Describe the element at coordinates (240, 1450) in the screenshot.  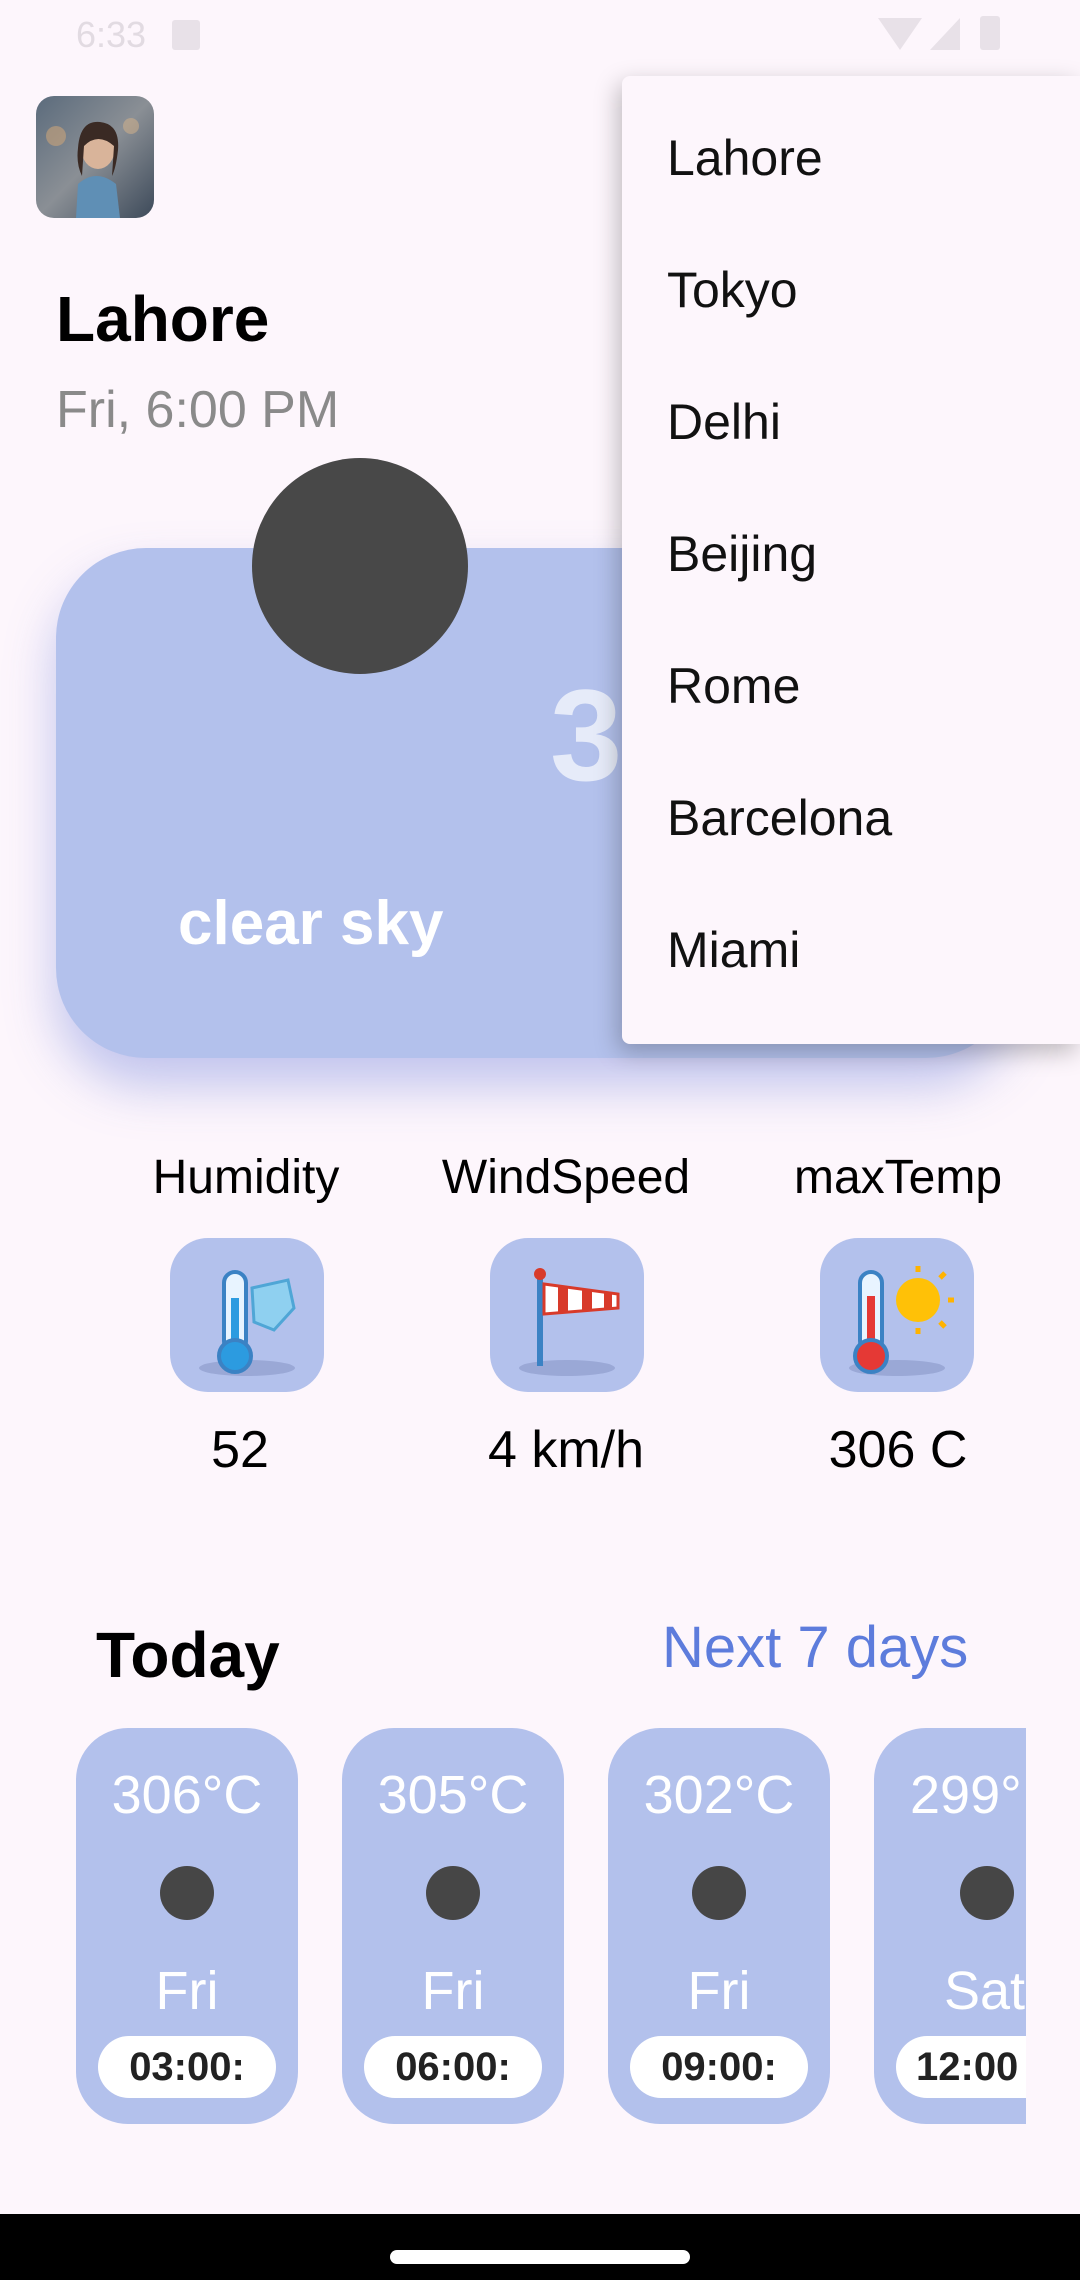
I see `humidity-value: 52` at that location.